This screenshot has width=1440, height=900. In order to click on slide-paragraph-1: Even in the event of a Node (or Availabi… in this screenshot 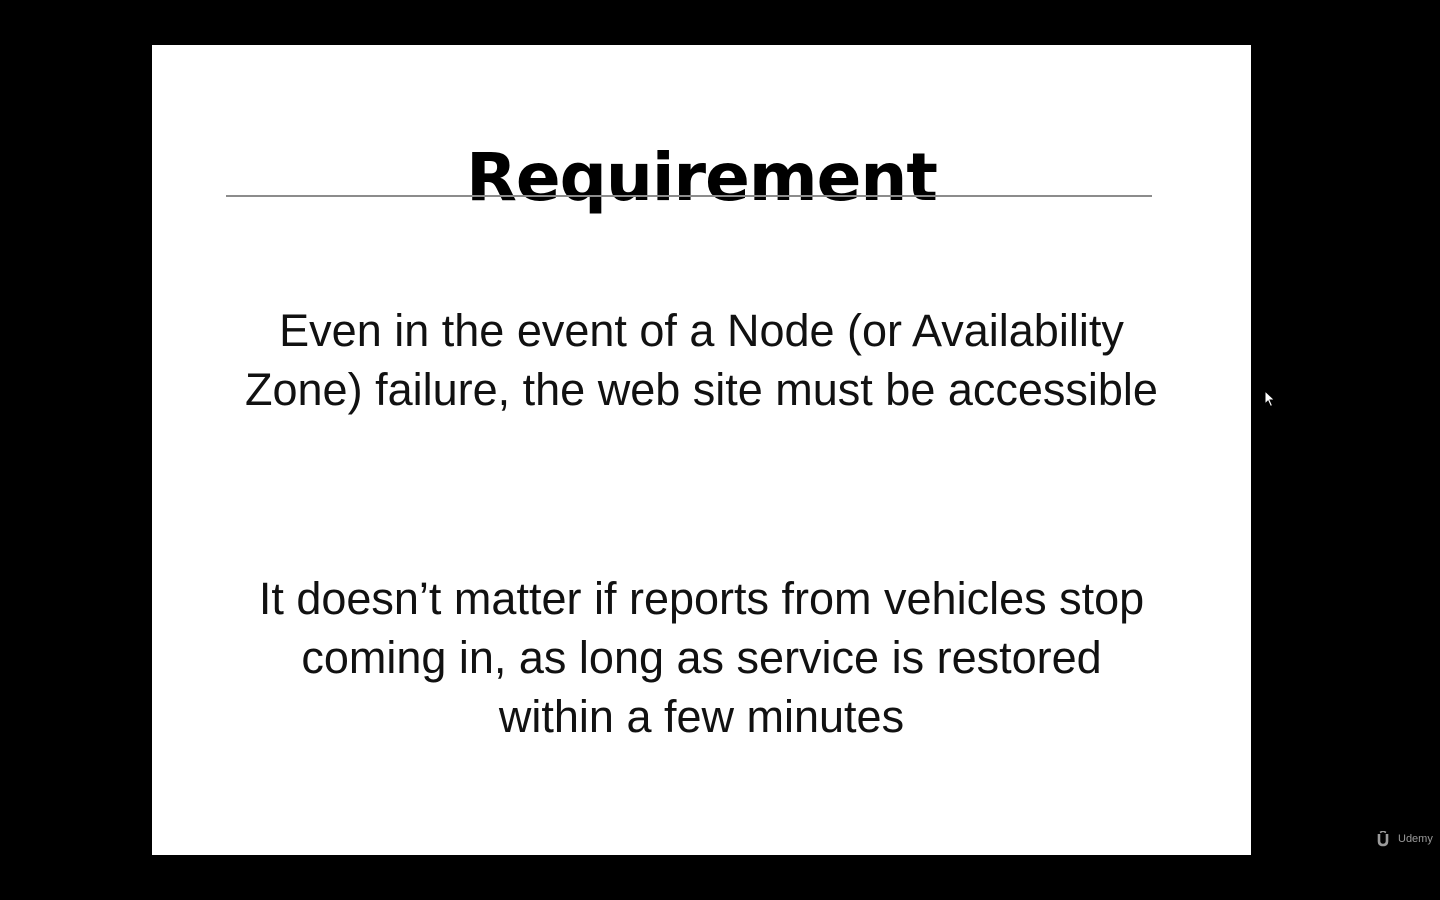, I will do `click(701, 360)`.